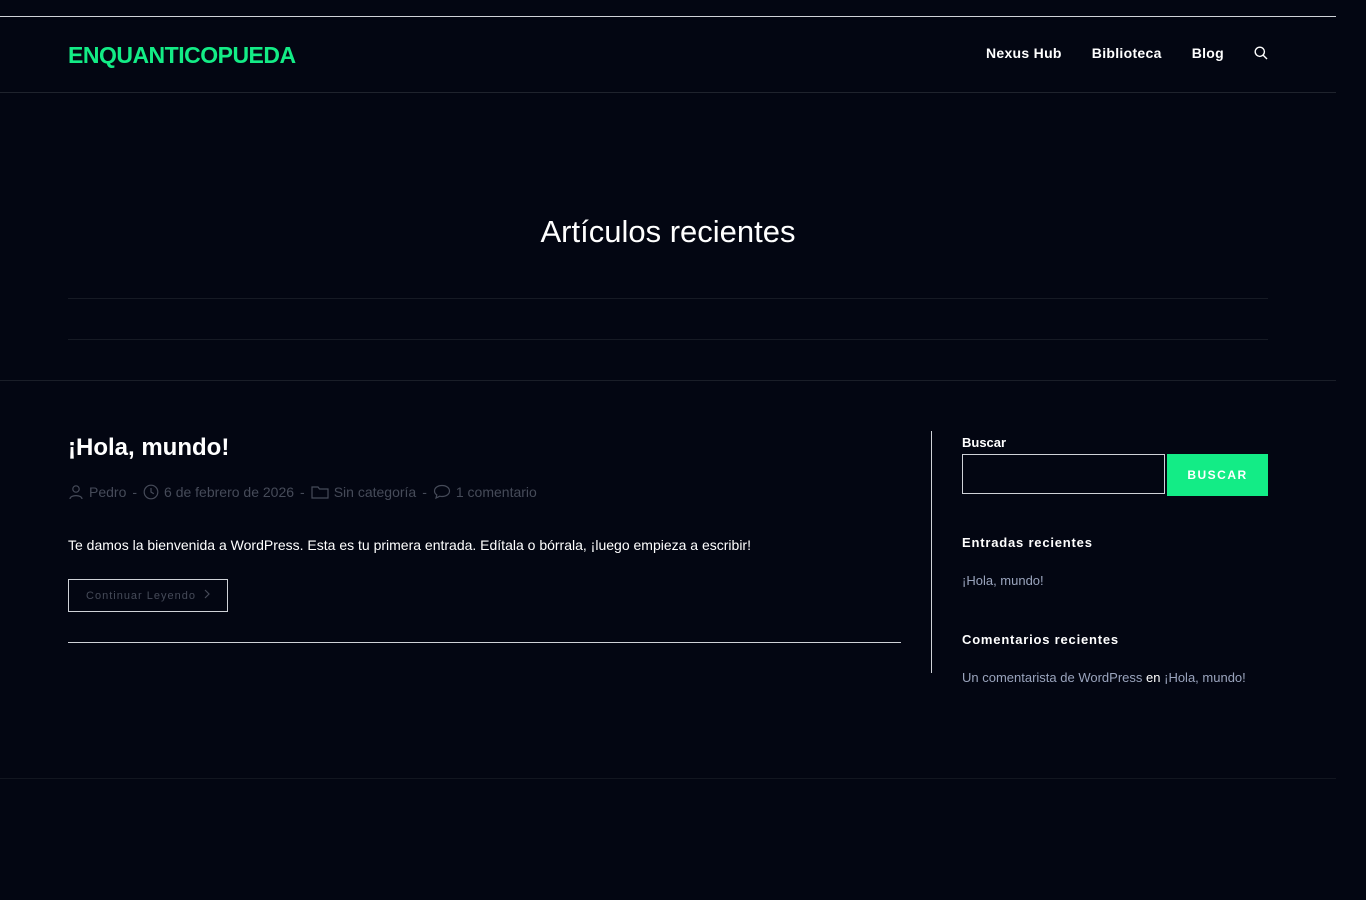  Describe the element at coordinates (107, 492) in the screenshot. I see `post-author-name: Pedro` at that location.